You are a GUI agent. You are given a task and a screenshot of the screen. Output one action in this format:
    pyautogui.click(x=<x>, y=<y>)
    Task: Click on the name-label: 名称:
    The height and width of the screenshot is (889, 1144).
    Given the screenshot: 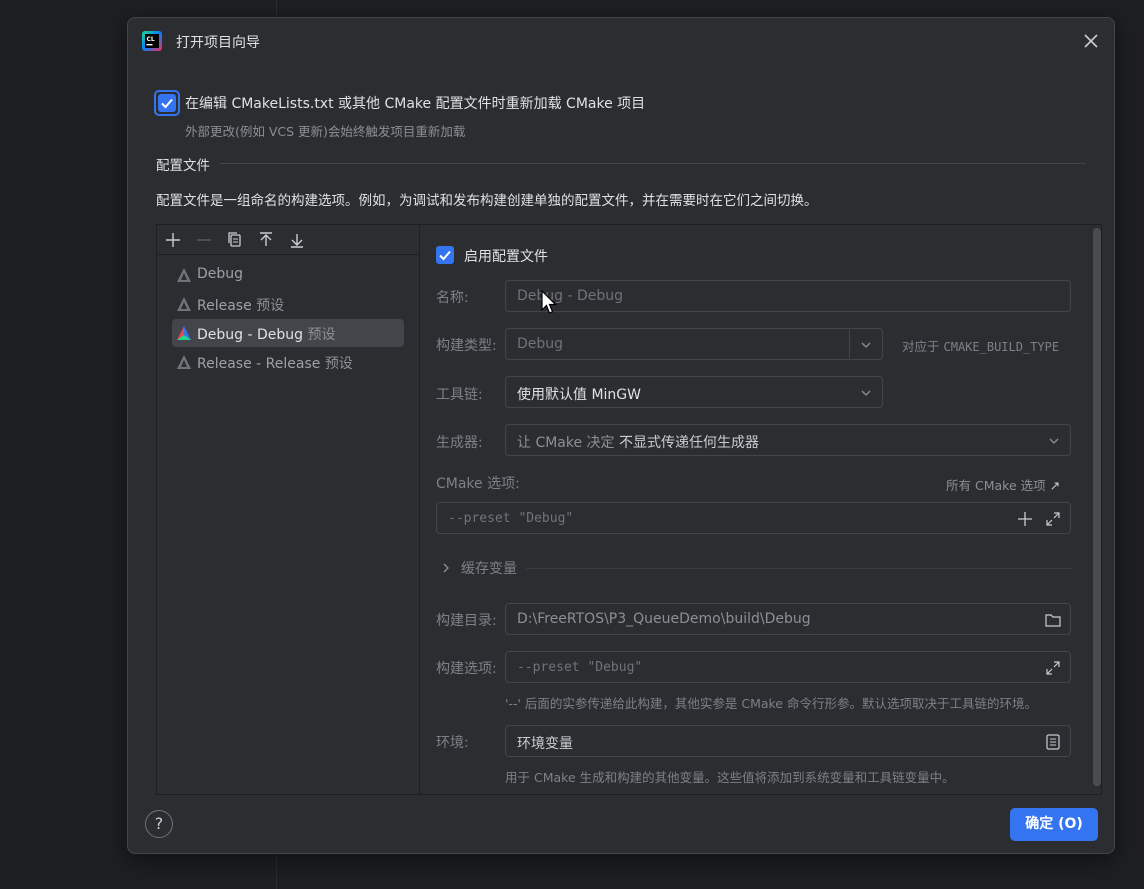 What is the action you would take?
    pyautogui.click(x=452, y=298)
    